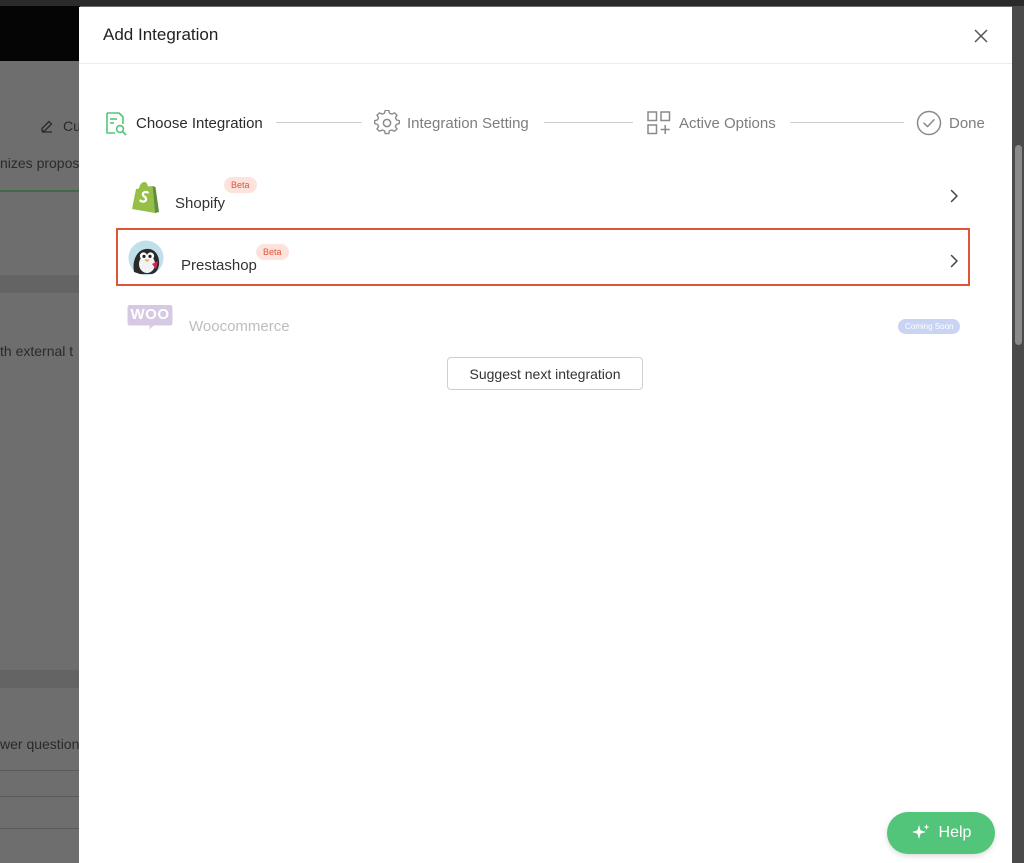 This screenshot has width=1024, height=863. What do you see at coordinates (150, 314) in the screenshot?
I see `woo-logo-text: WOO` at bounding box center [150, 314].